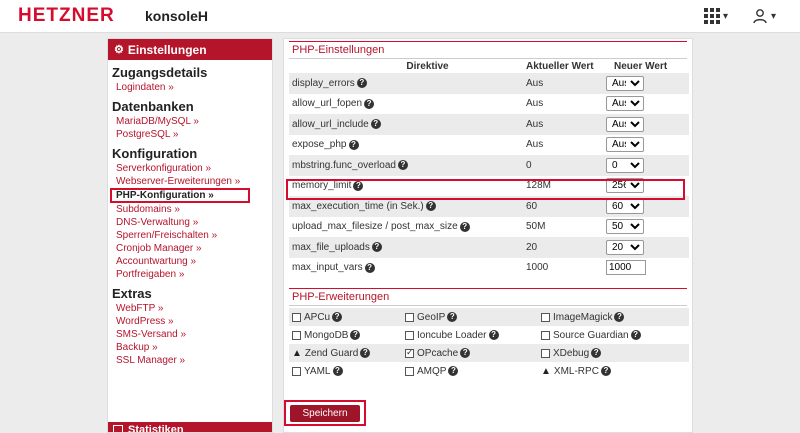 This screenshot has width=800, height=433. I want to click on sidebar-item: Subdomains », so click(190, 209).